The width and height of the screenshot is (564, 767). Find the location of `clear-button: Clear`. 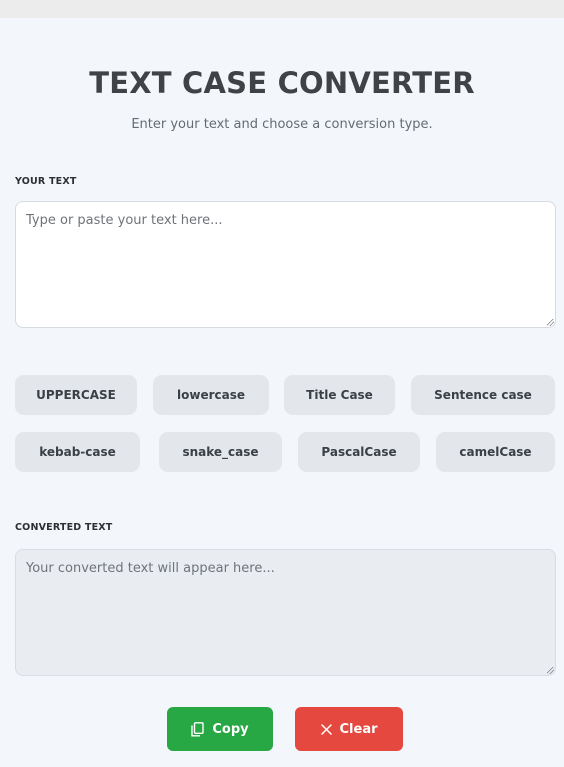

clear-button: Clear is located at coordinates (349, 729).